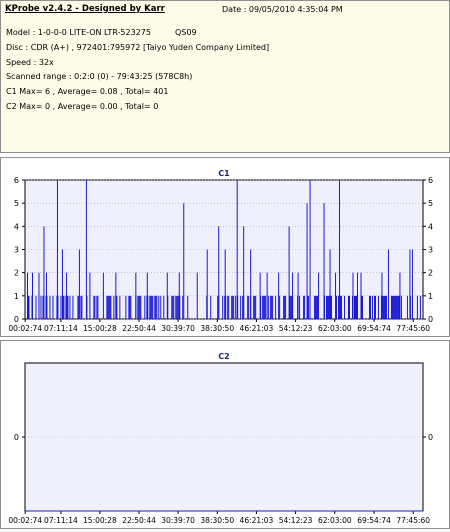 The width and height of the screenshot is (450, 532). I want to click on c2-xtick-label: 62:03:00, so click(335, 520).